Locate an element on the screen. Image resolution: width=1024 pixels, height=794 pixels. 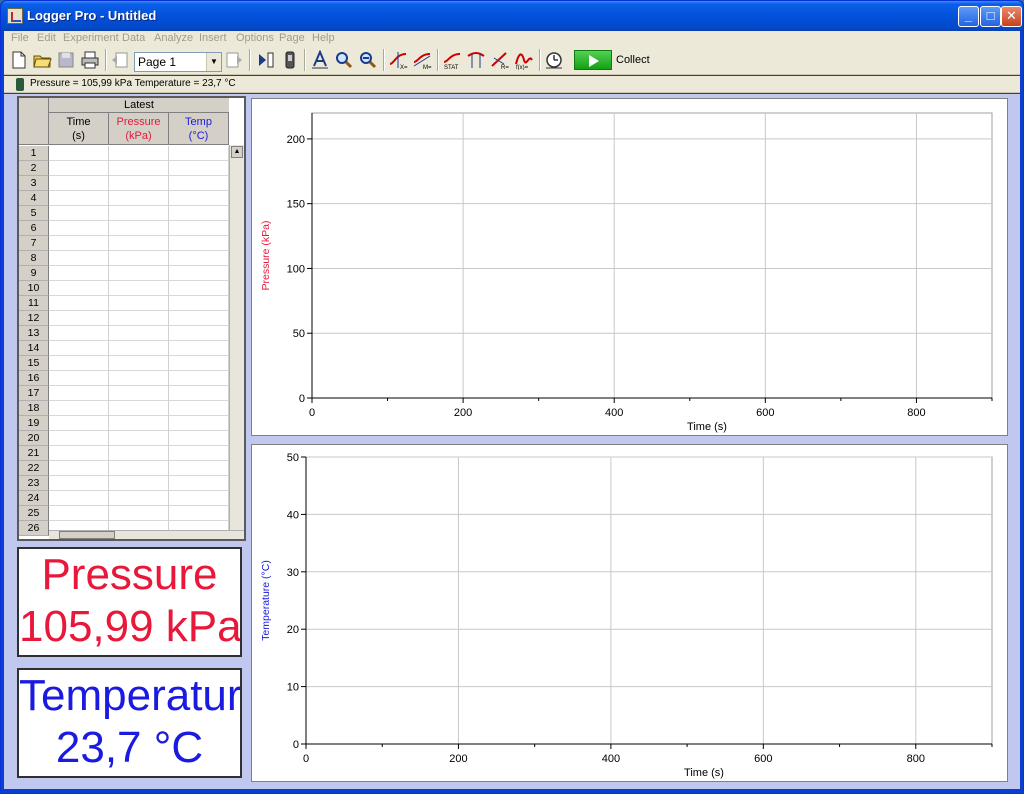
table-row-number: 17 is located at coordinates (34, 393).